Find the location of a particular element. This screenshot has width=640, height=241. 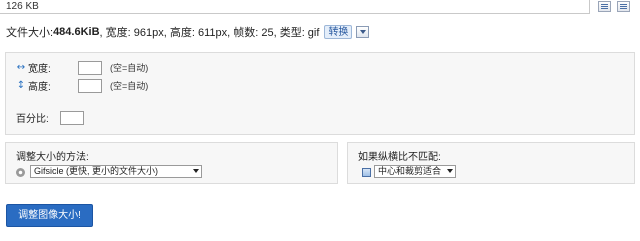

toolbar-icons is located at coordinates (614, 6).